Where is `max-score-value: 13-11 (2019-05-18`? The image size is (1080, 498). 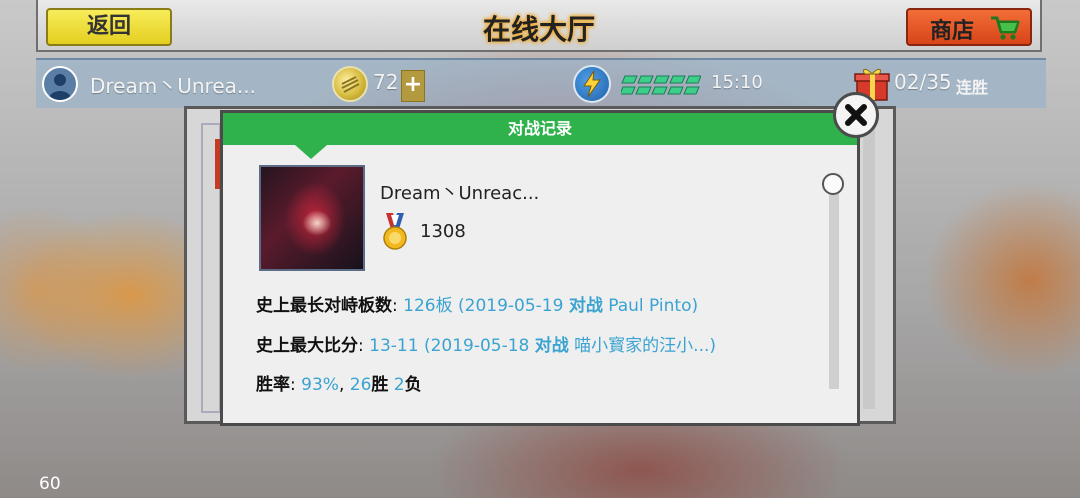
max-score-value: 13-11 (2019-05-18 is located at coordinates (452, 346).